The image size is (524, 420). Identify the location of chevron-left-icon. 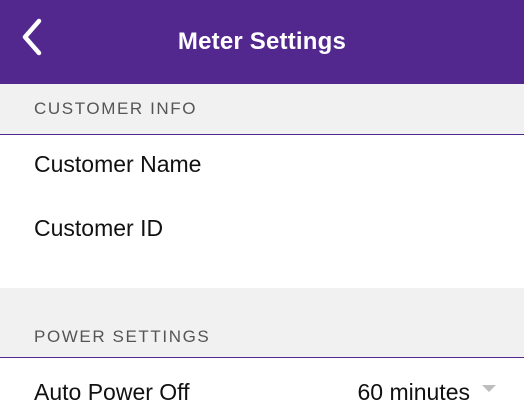
(32, 37).